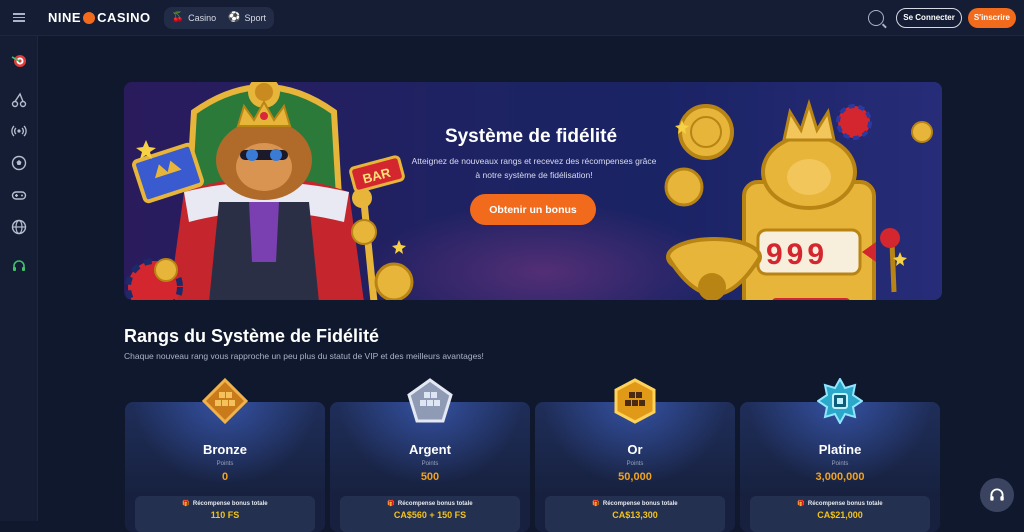 Image resolution: width=1024 pixels, height=532 pixels. I want to click on lion-king-illustration: BAR, so click(269, 191).